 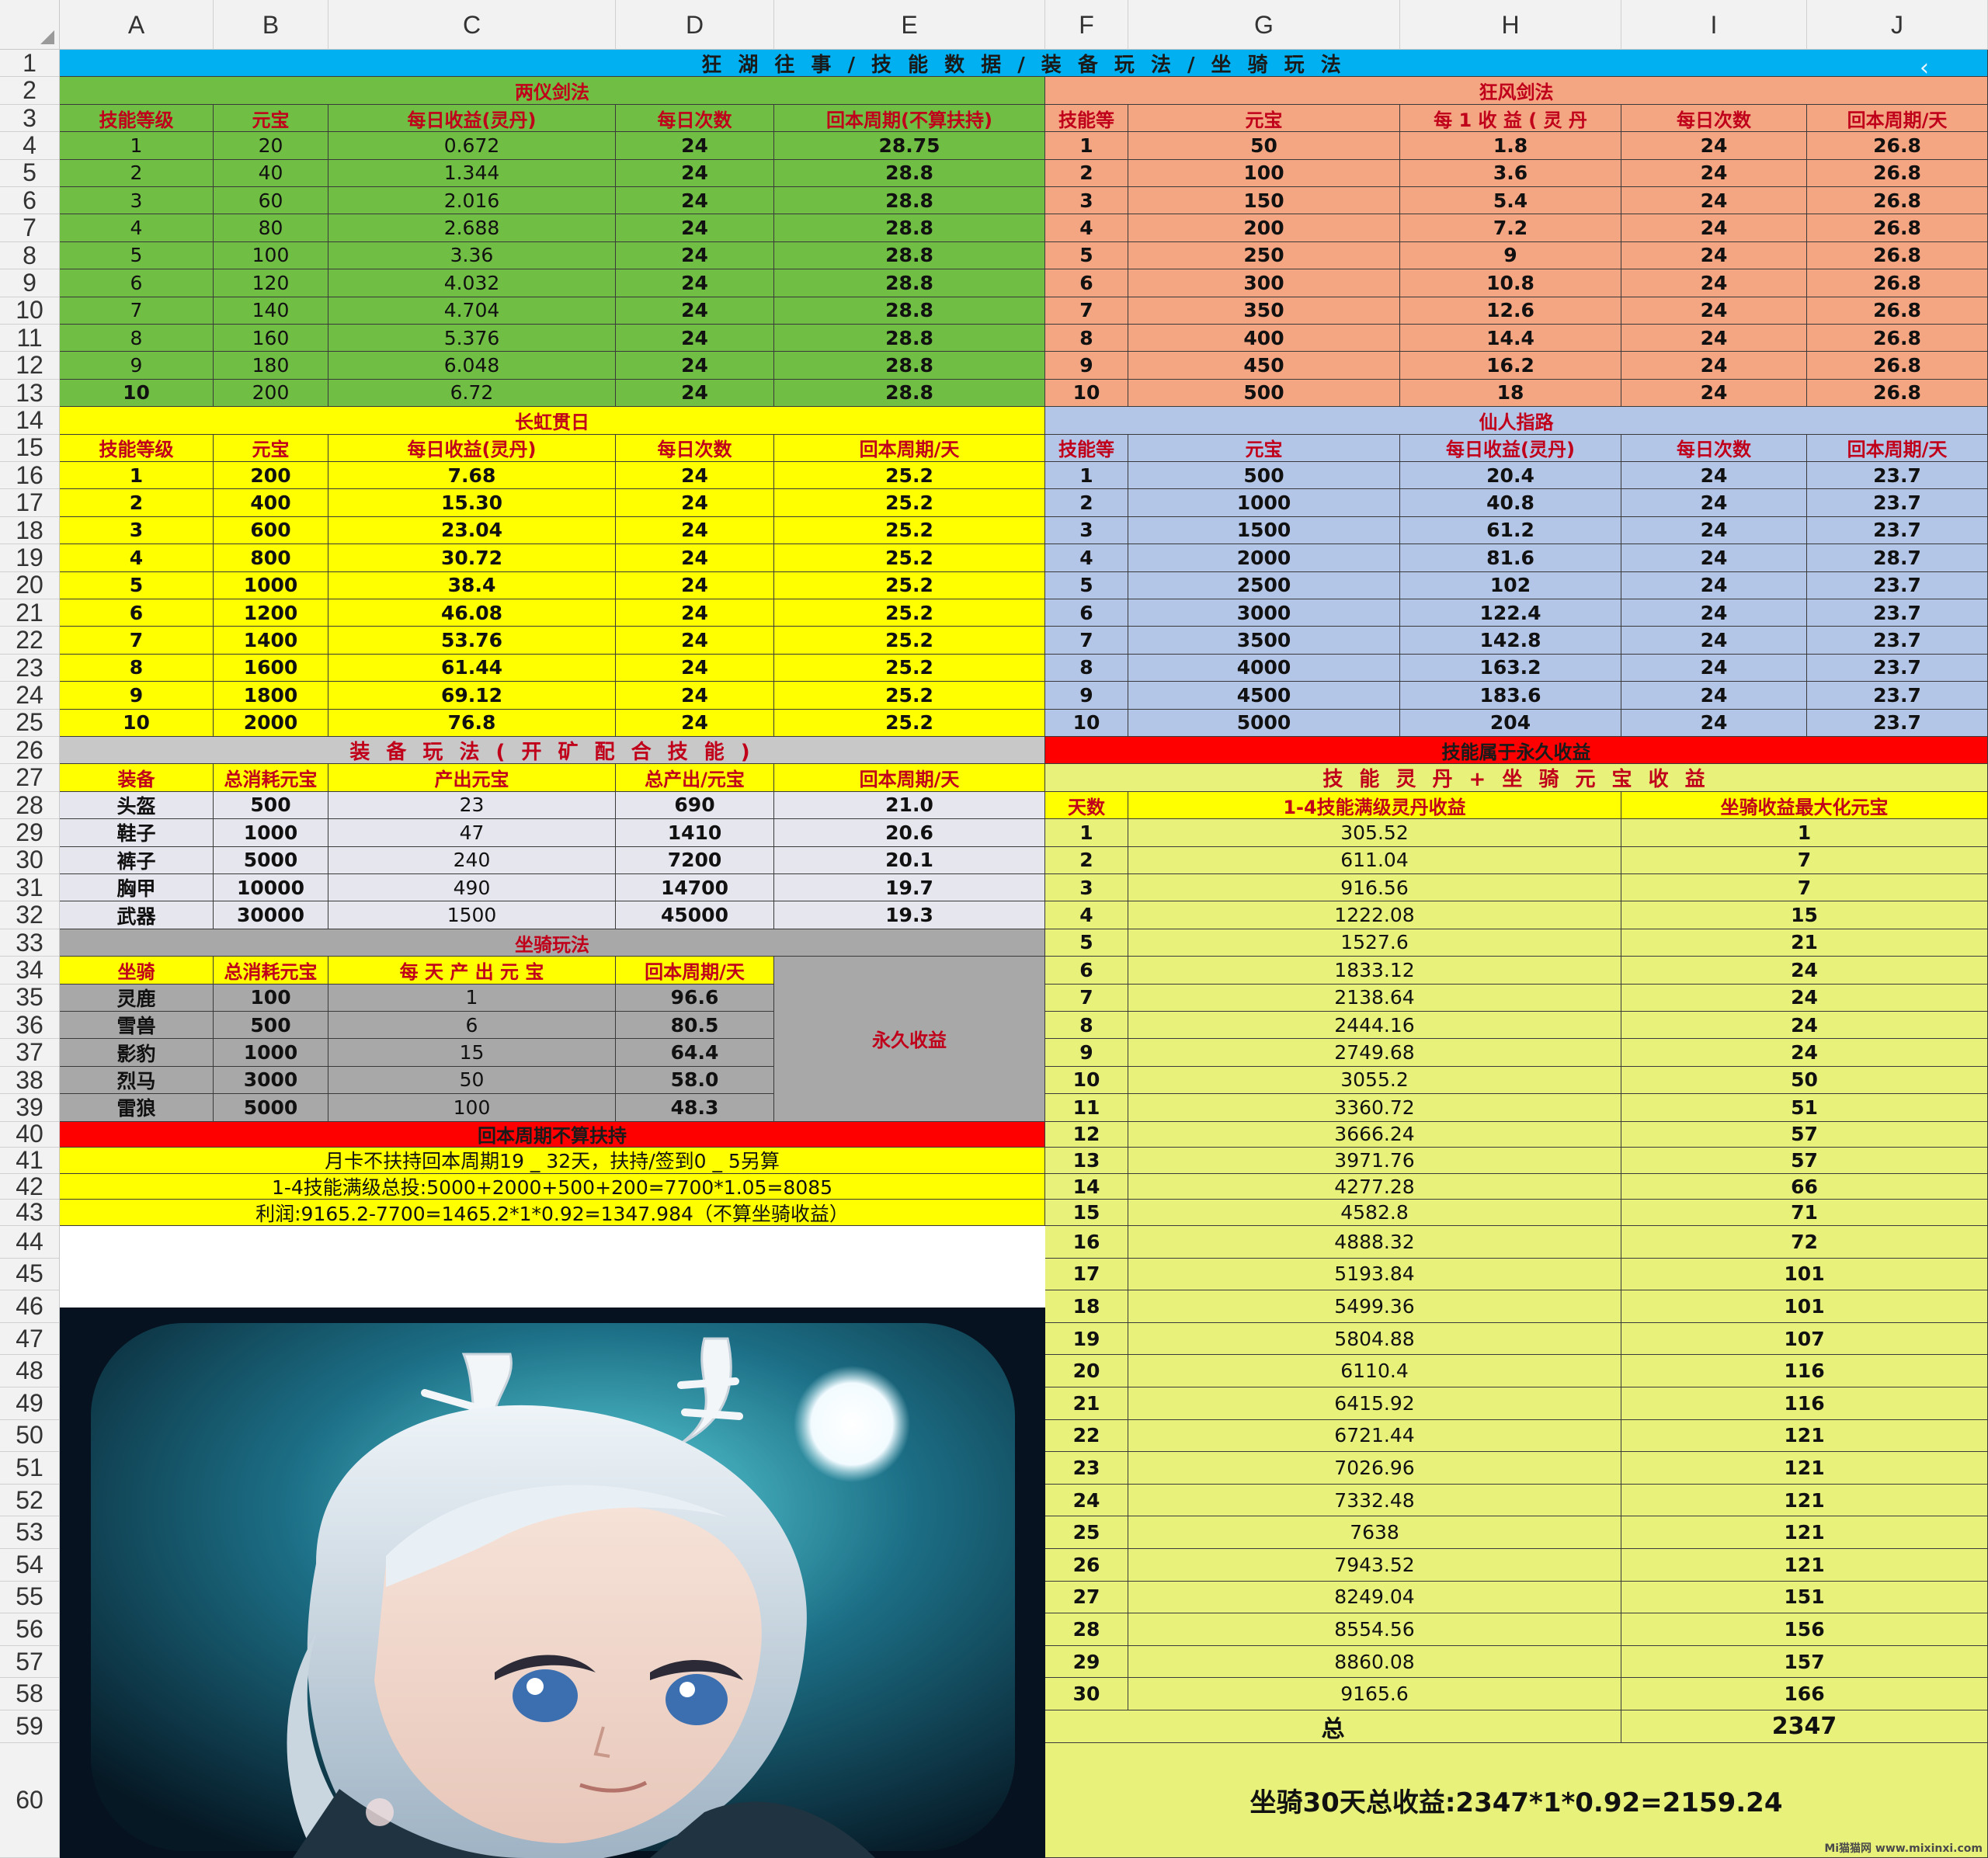 What do you see at coordinates (910, 888) in the screenshot?
I see `equipment-cell: 19.7` at bounding box center [910, 888].